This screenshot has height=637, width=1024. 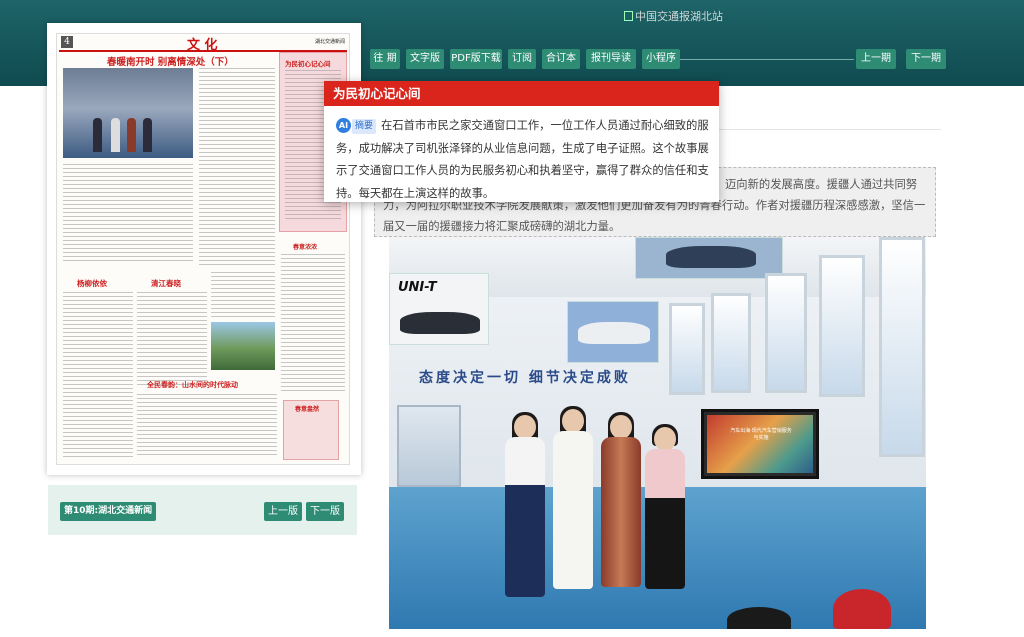 What do you see at coordinates (522, 59) in the screenshot?
I see `nav-subscribe: 订阅` at bounding box center [522, 59].